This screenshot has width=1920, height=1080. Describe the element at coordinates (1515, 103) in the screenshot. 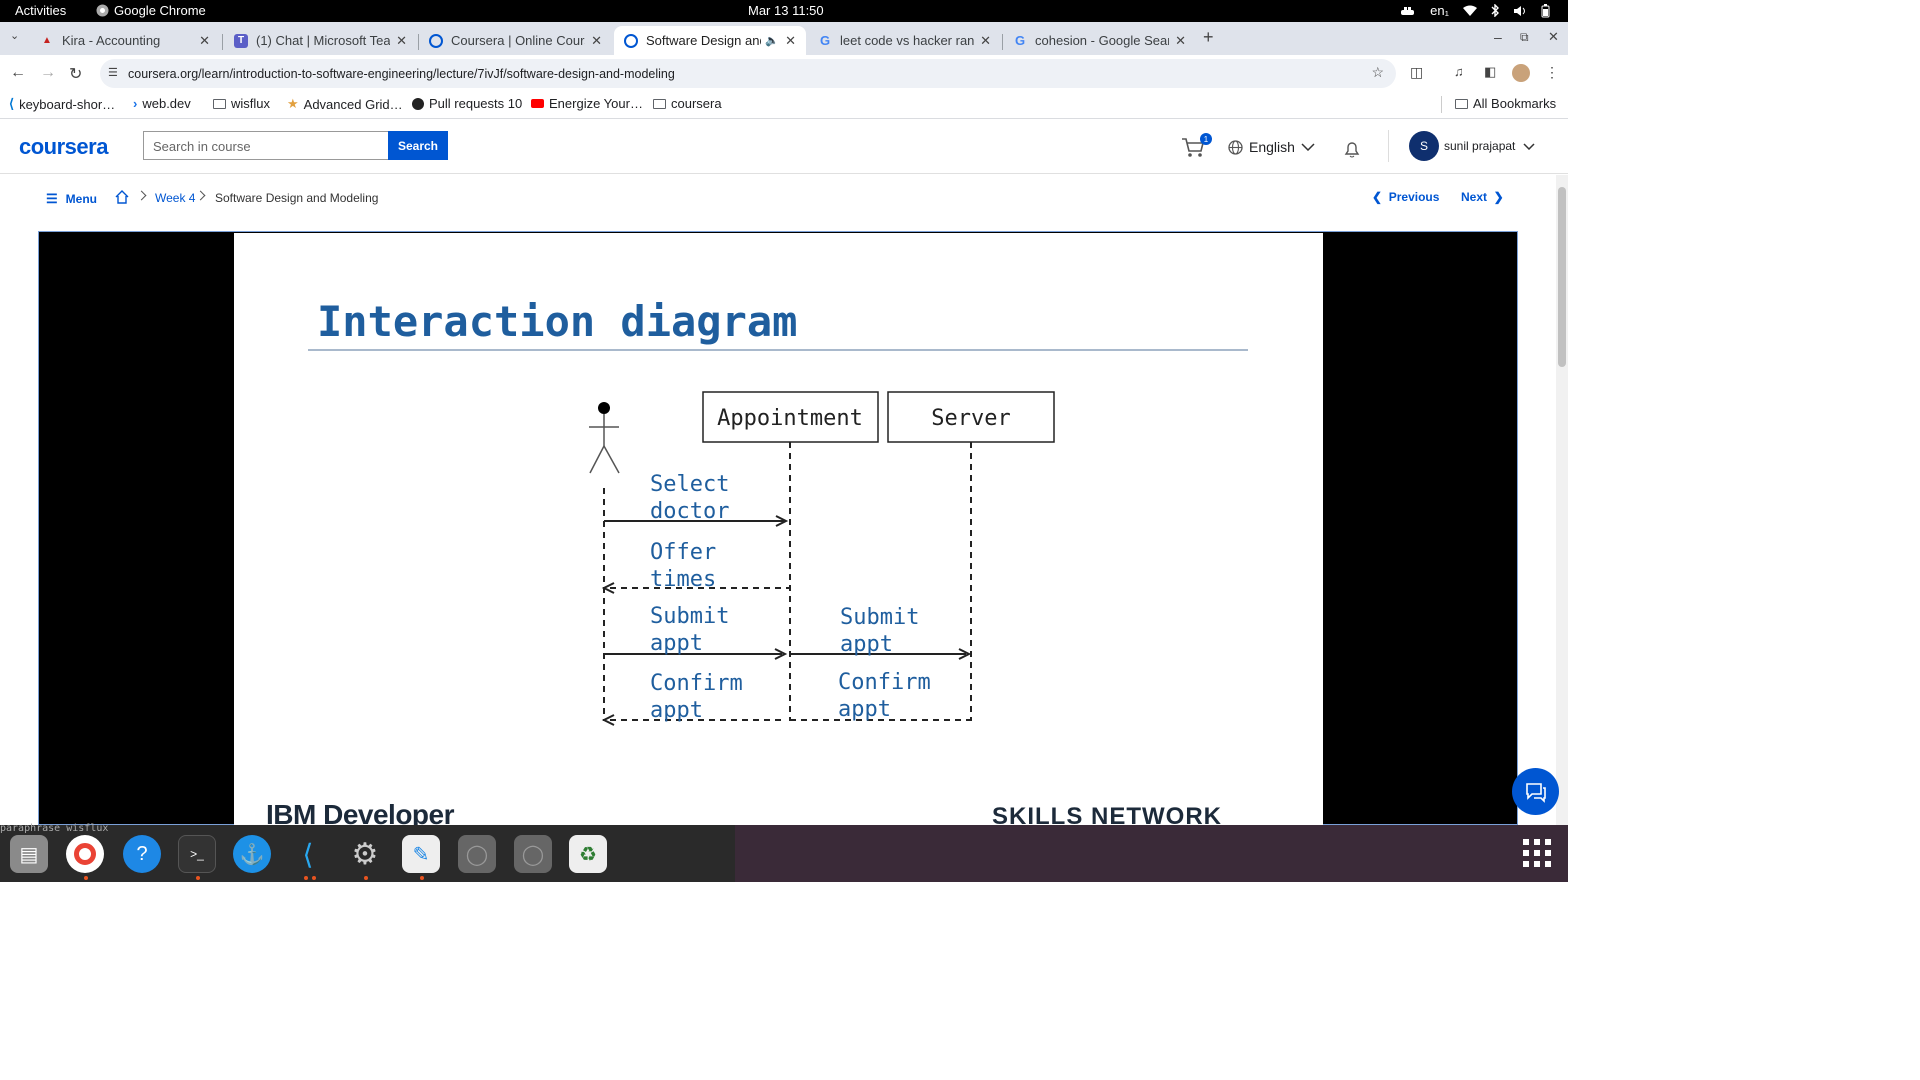

I see `bookmark-label: All Bookmarks` at that location.